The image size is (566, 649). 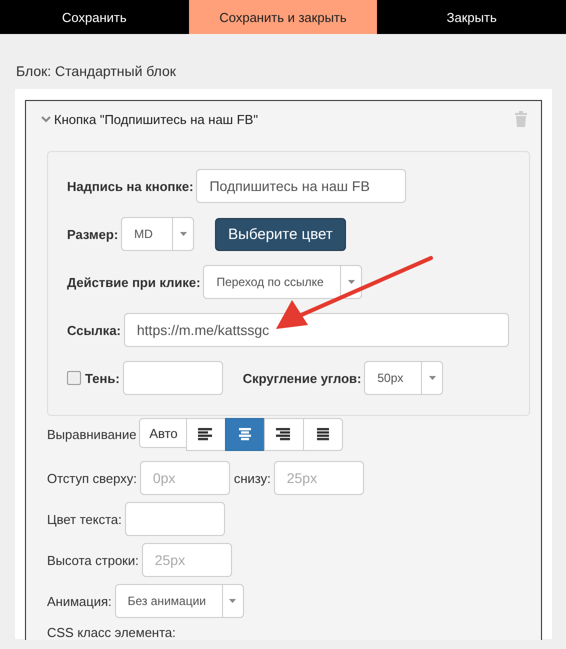 What do you see at coordinates (79, 601) in the screenshot?
I see `field-label: Анимация:` at bounding box center [79, 601].